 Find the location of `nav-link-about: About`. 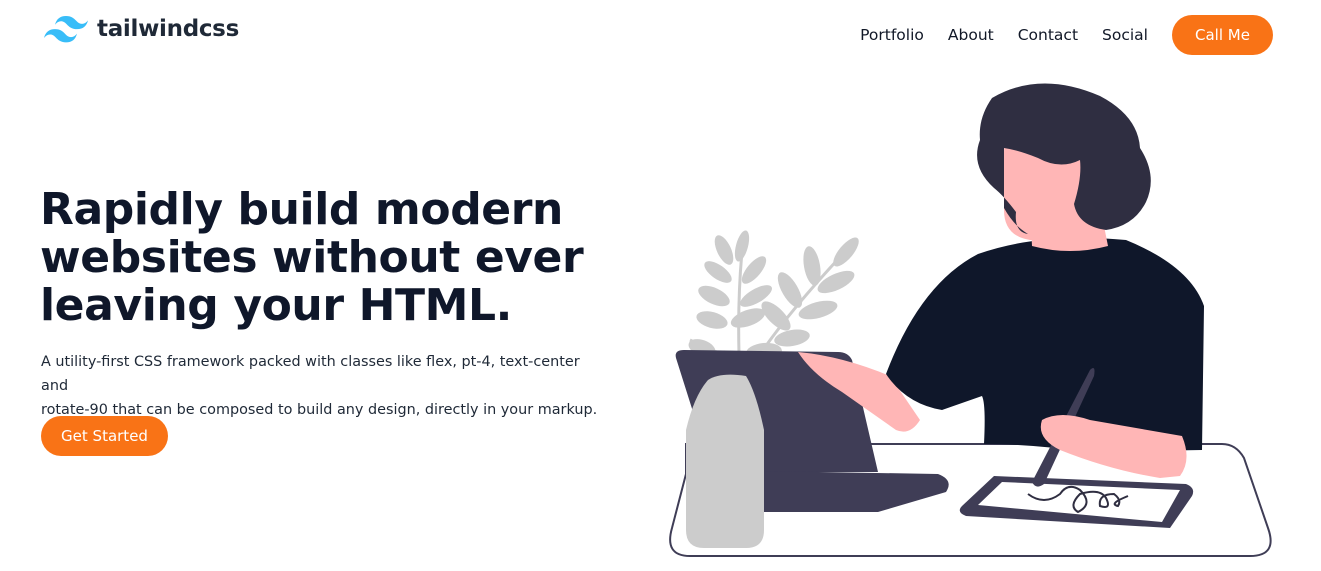

nav-link-about: About is located at coordinates (971, 35).